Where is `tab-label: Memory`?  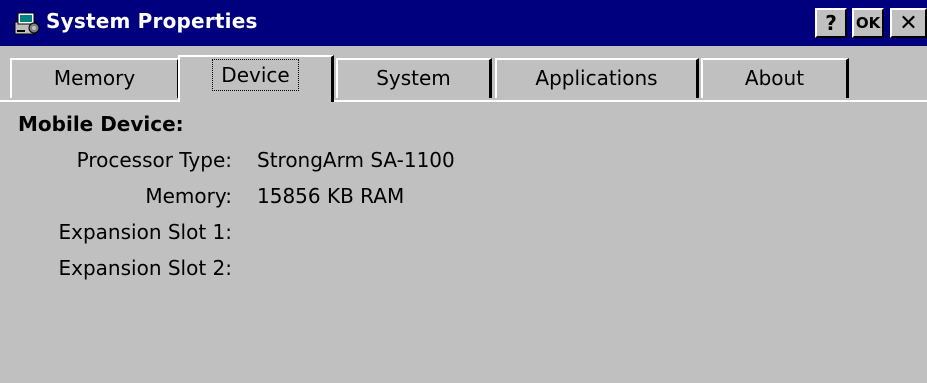 tab-label: Memory is located at coordinates (94, 78).